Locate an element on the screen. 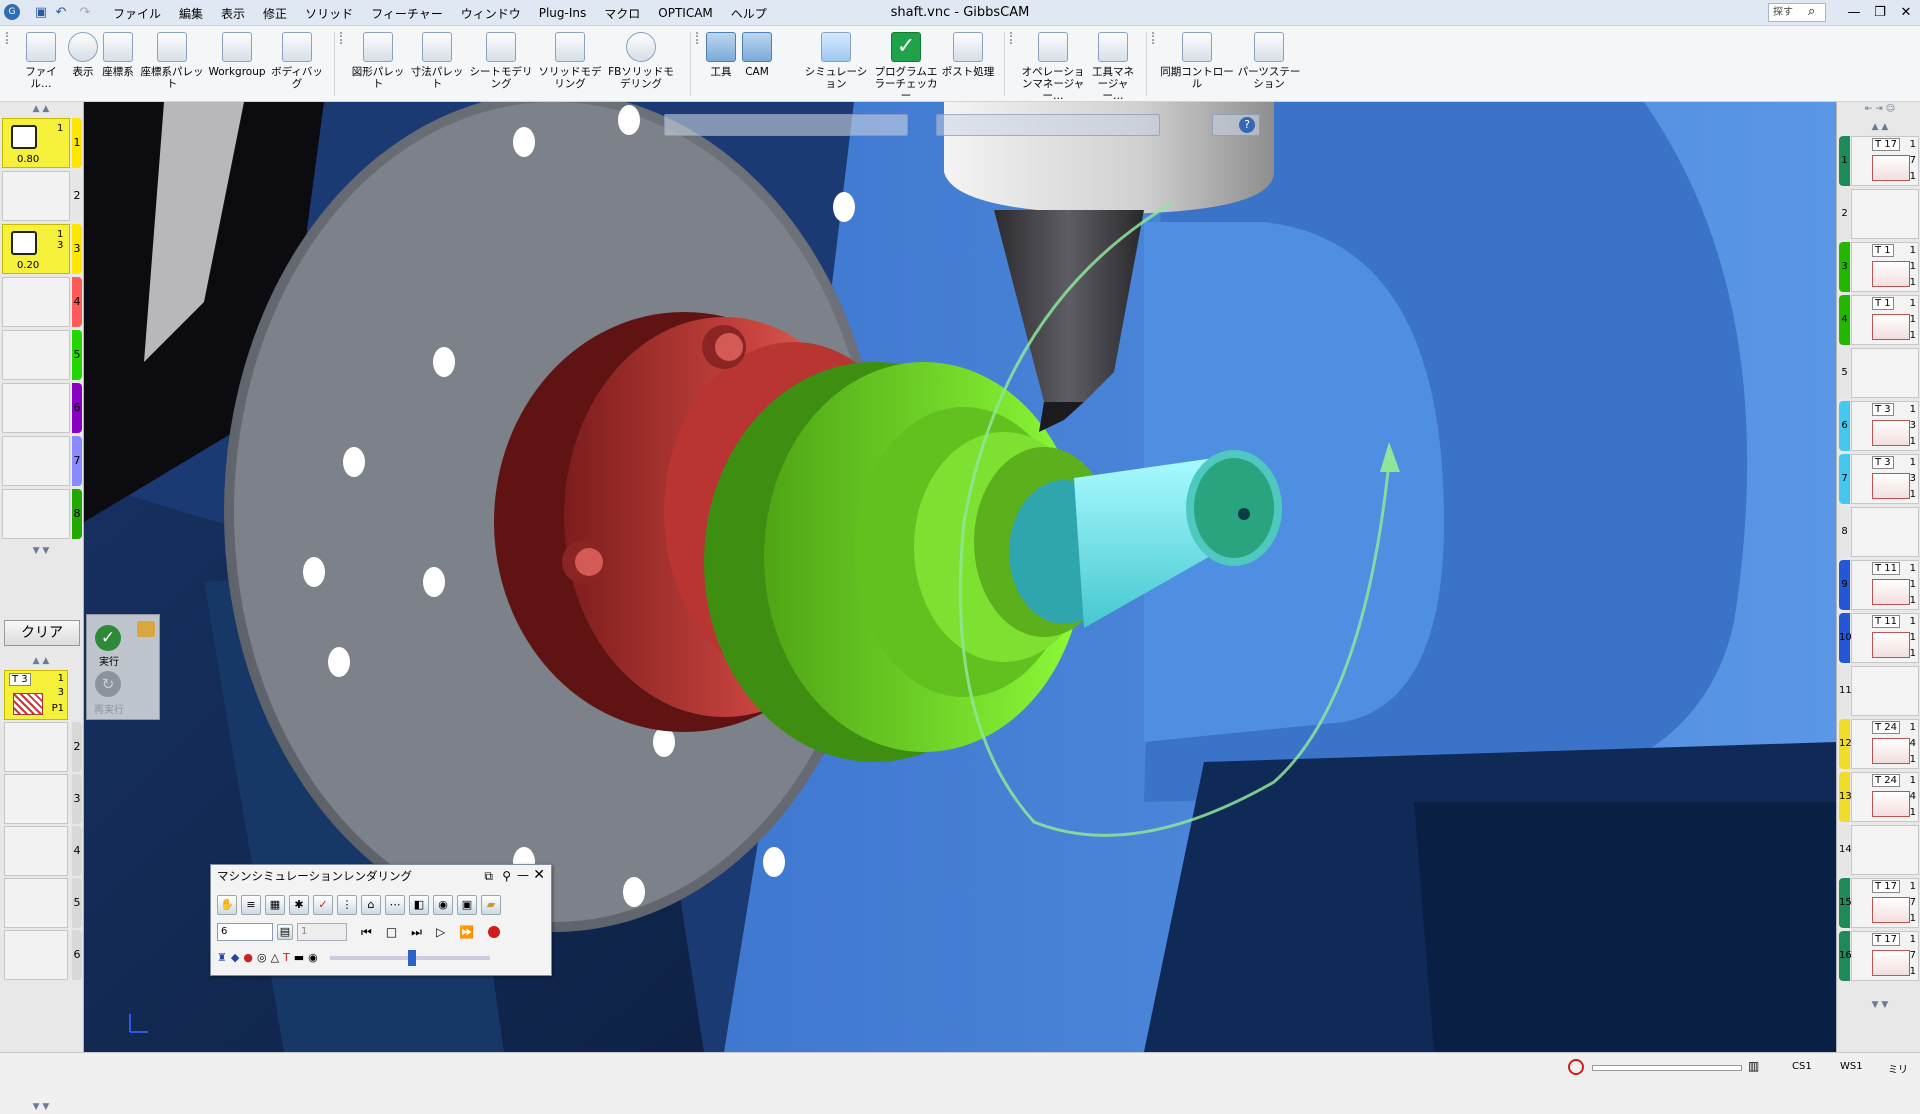 The height and width of the screenshot is (1114, 1920). dimension-palette-button: 寸法パレット is located at coordinates (437, 65).